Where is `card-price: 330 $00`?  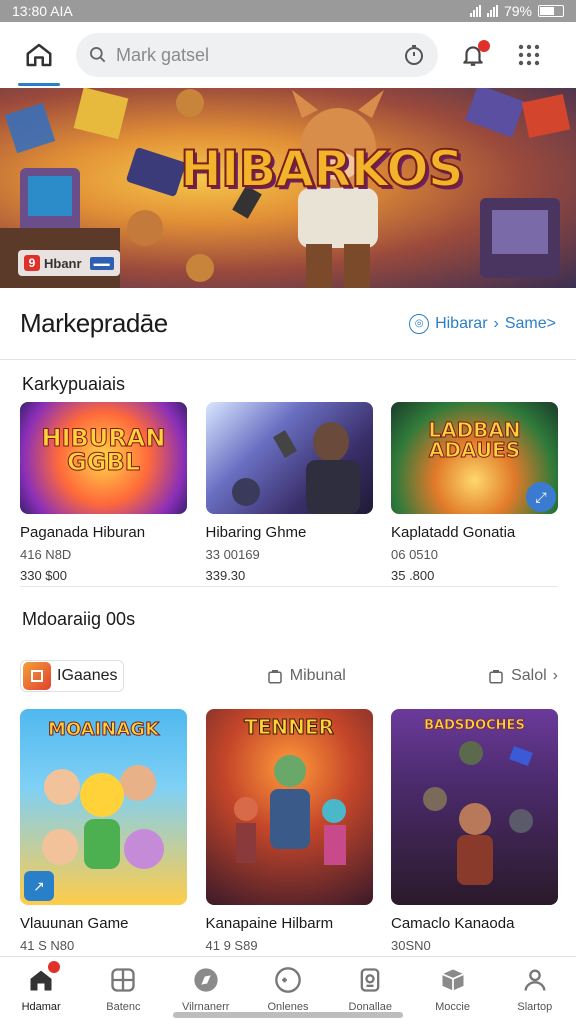
card-price: 330 $00 is located at coordinates (43, 575).